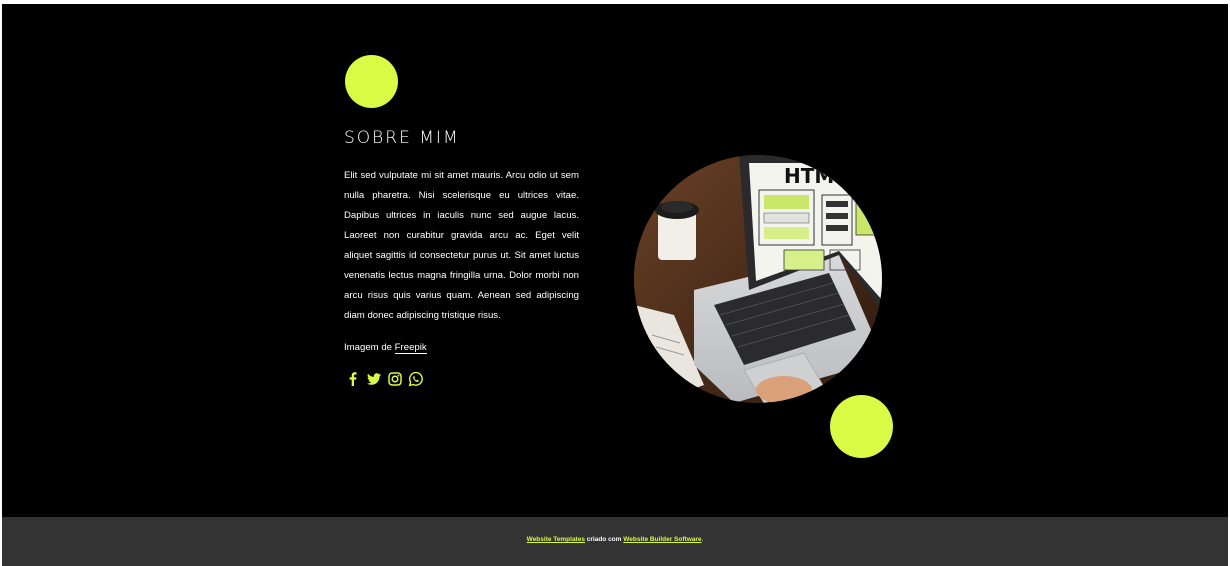 This screenshot has height=566, width=1230. What do you see at coordinates (371, 81) in the screenshot?
I see `accent-circle-top` at bounding box center [371, 81].